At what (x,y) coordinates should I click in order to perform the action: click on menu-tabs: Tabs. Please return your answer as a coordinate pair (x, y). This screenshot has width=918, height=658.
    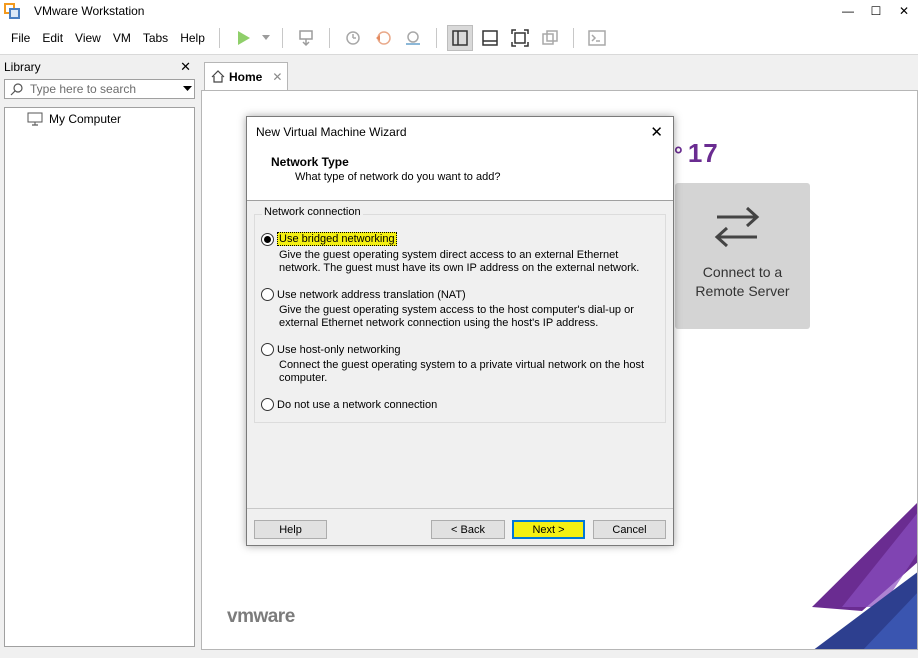
    Looking at the image, I should click on (155, 38).